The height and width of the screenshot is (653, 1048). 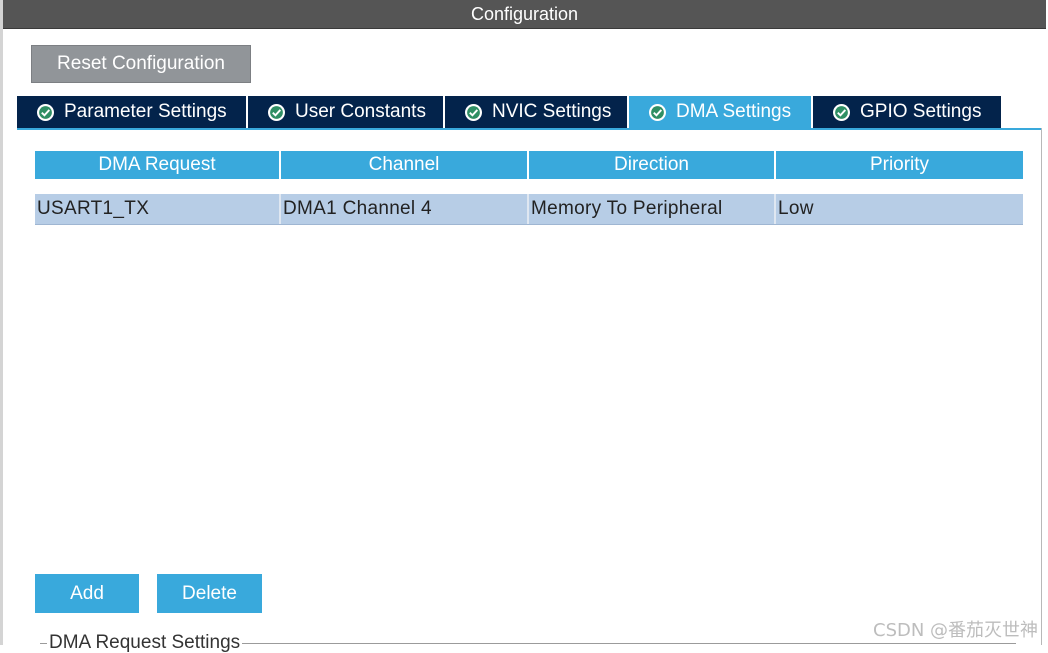 I want to click on cell-dma-request: USART1_TX, so click(x=158, y=209).